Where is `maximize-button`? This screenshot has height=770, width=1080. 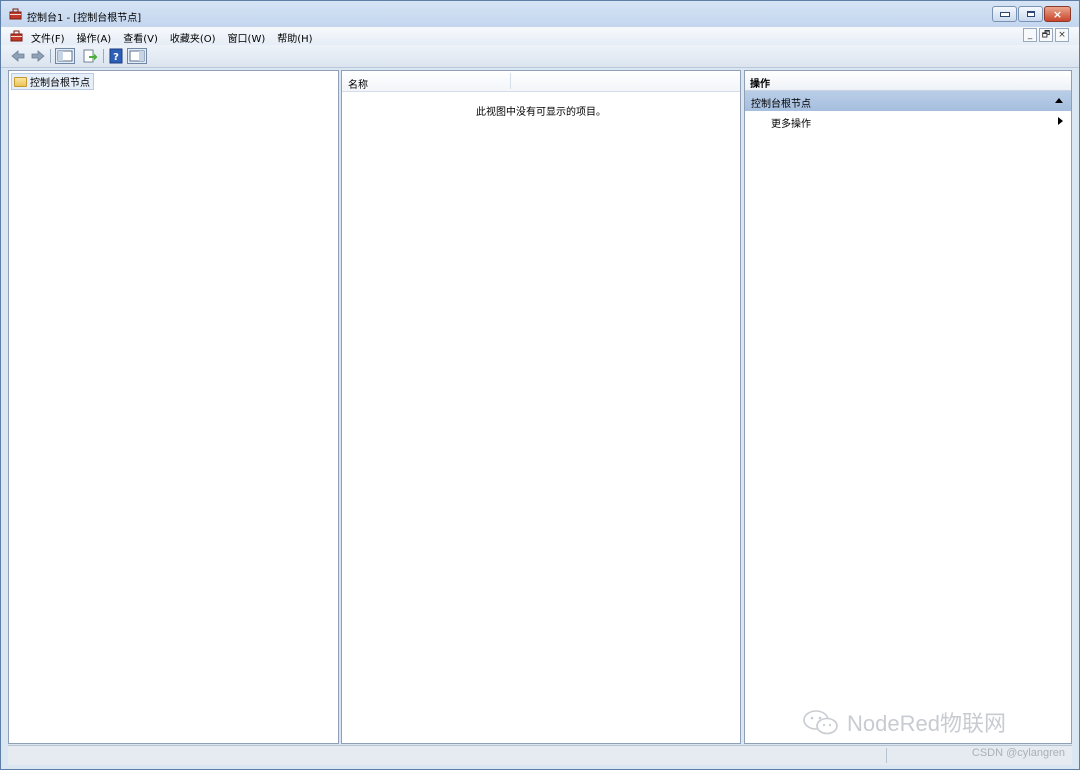
maximize-button is located at coordinates (1030, 14).